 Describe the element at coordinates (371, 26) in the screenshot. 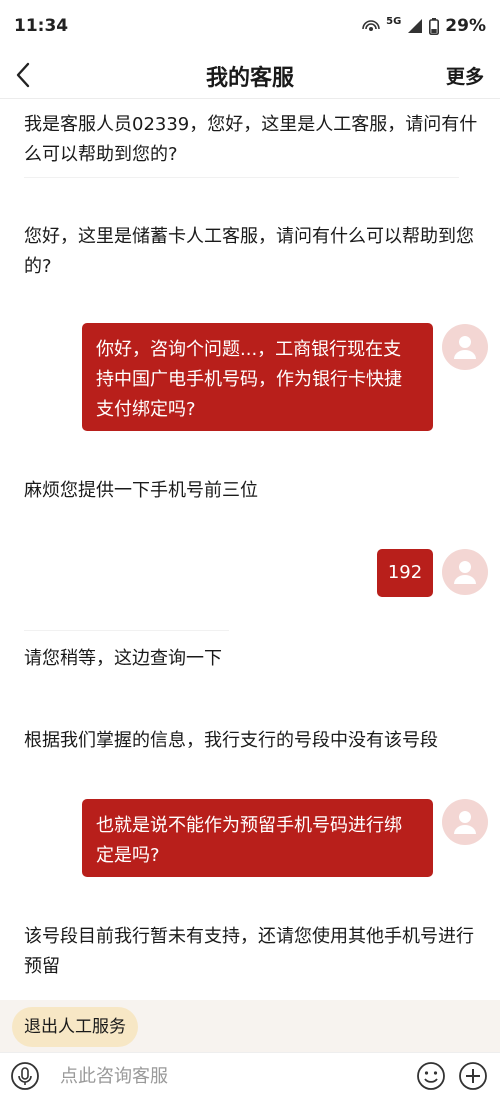

I see `hotspot-icon` at that location.